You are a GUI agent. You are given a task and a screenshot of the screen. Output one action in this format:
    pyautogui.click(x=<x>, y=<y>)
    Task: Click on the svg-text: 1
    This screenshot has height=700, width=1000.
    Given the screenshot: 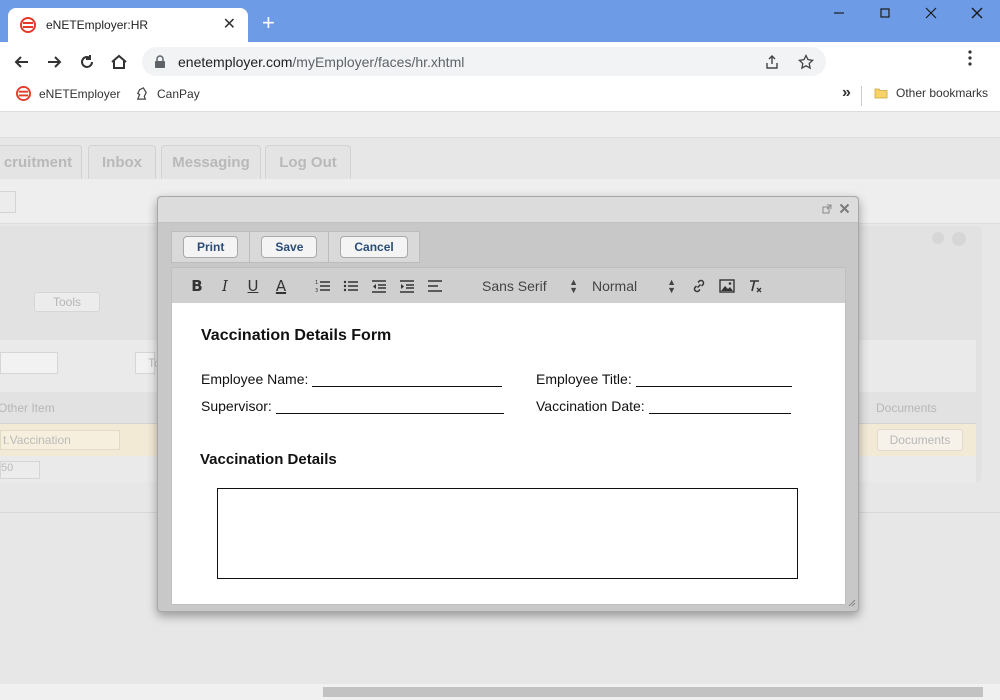 What is the action you would take?
    pyautogui.click(x=316, y=283)
    